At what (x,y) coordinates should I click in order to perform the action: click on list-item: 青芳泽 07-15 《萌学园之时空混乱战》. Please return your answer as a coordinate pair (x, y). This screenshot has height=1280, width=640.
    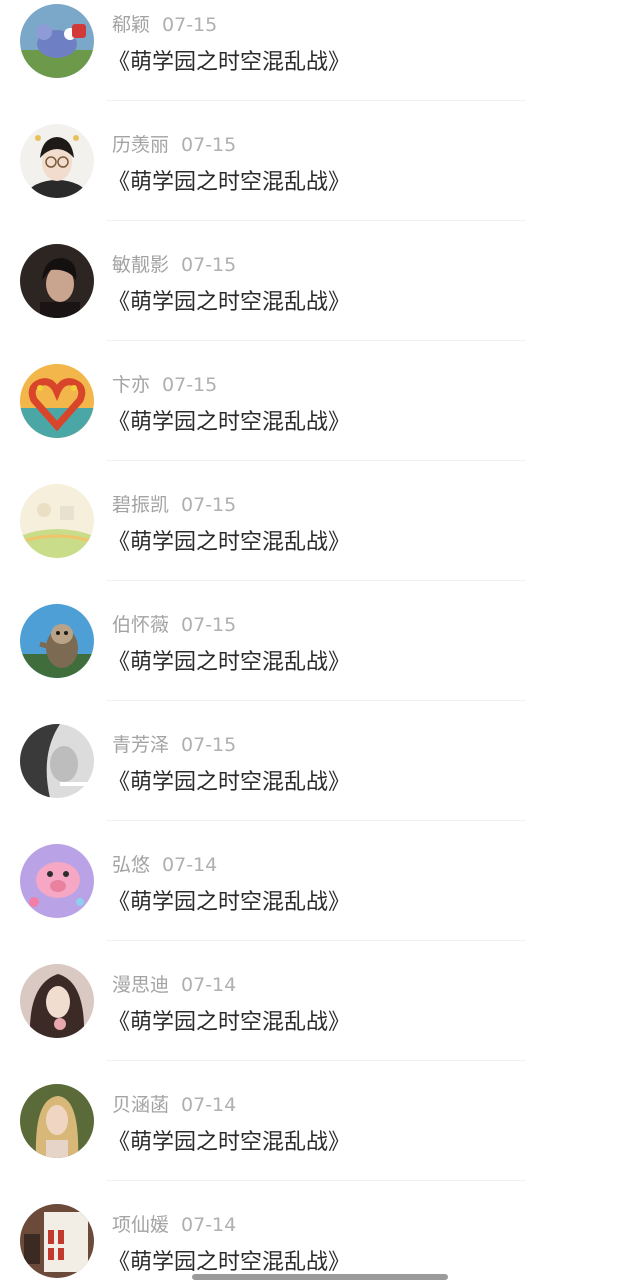
    Looking at the image, I should click on (320, 780).